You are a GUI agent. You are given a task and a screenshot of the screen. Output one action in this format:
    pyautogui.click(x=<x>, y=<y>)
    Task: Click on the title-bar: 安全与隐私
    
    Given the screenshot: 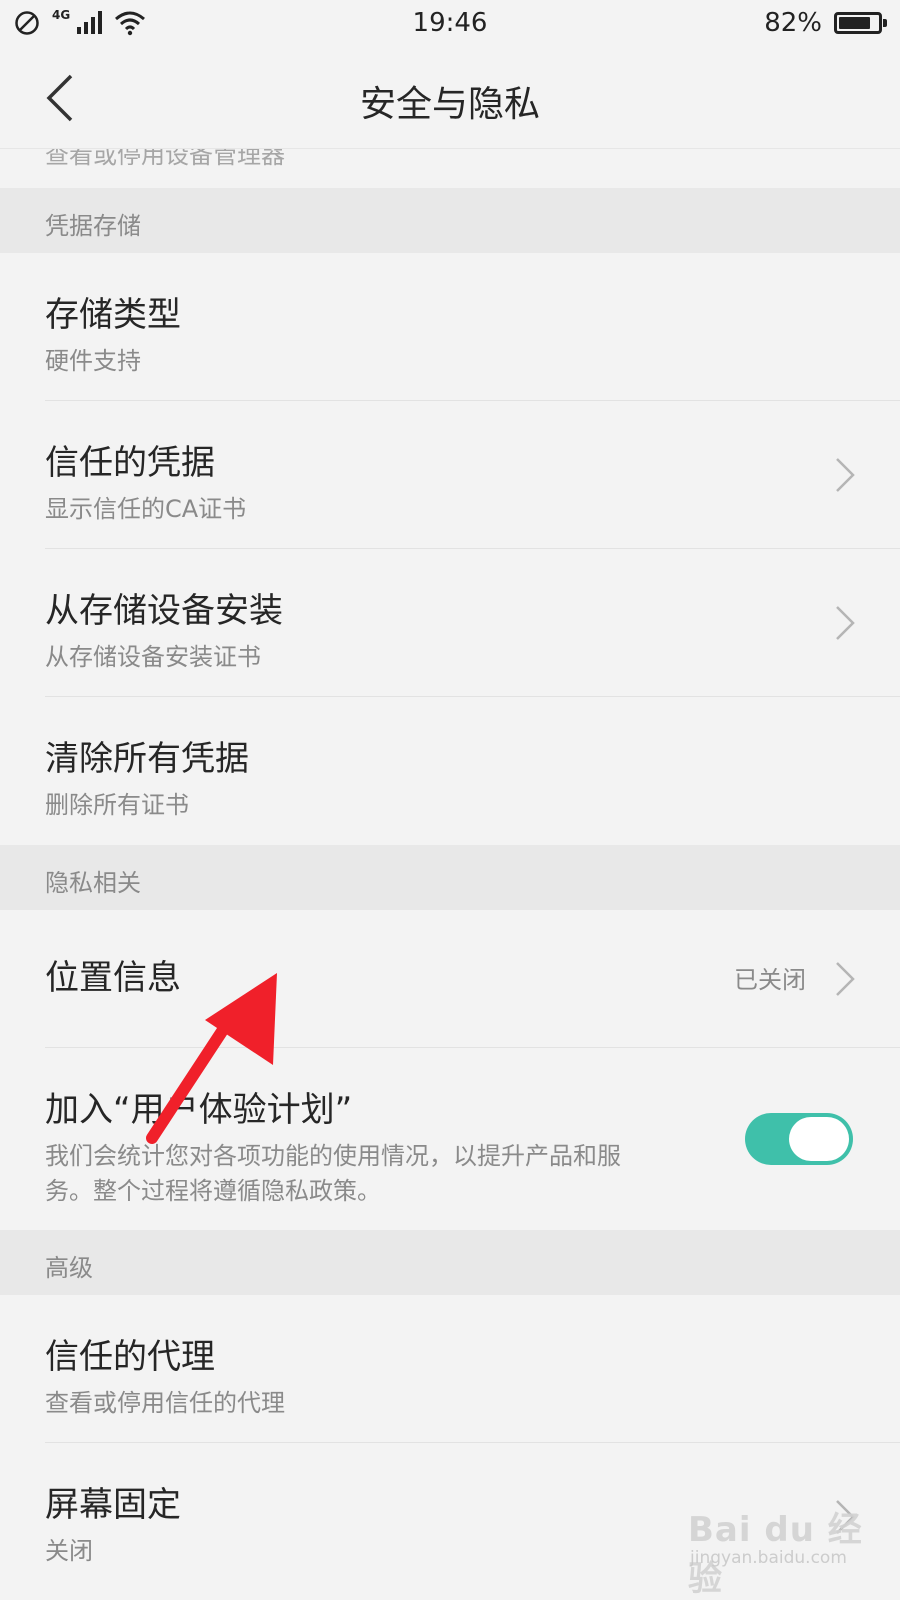 What is the action you would take?
    pyautogui.click(x=450, y=98)
    